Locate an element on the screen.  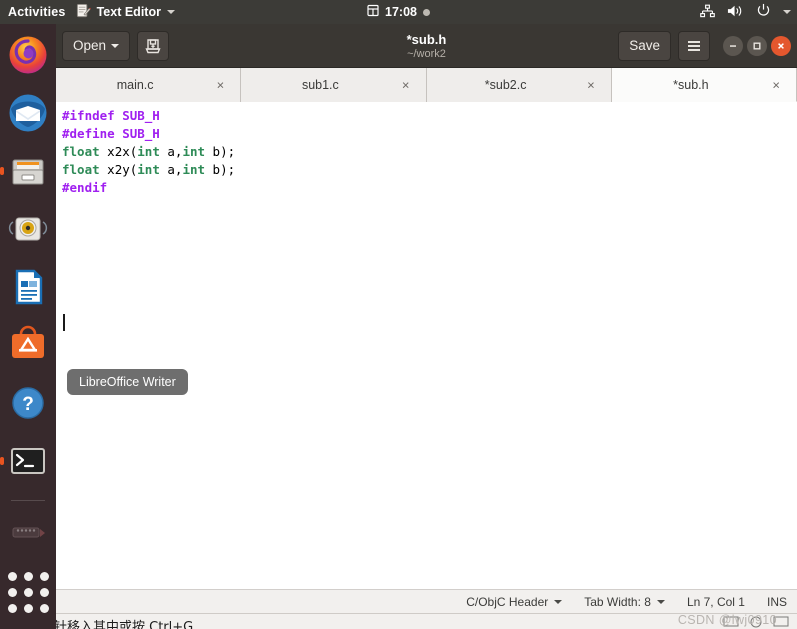
thunderbird-icon is located at coordinates (28, 113).